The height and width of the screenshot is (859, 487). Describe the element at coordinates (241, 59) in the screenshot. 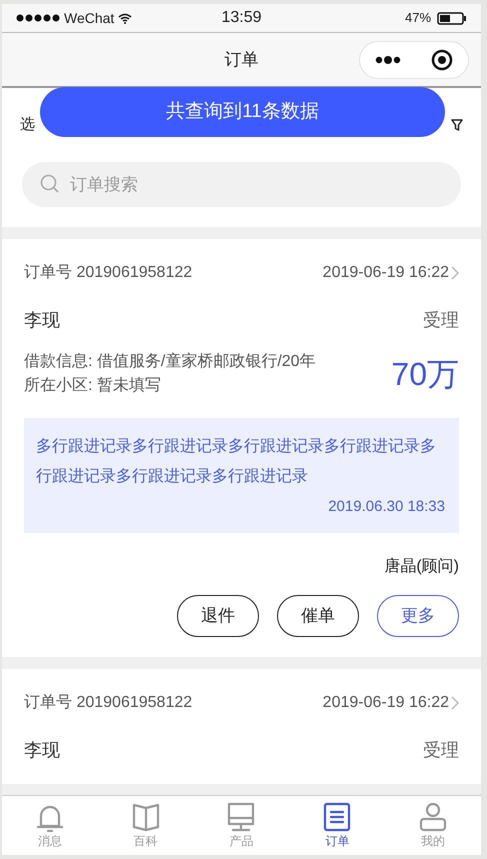

I see `page-title: 订单` at that location.